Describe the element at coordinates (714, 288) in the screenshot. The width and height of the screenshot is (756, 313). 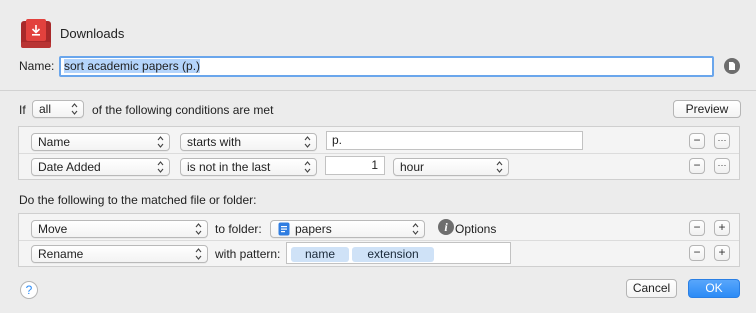
I see `ok-button: OK` at that location.